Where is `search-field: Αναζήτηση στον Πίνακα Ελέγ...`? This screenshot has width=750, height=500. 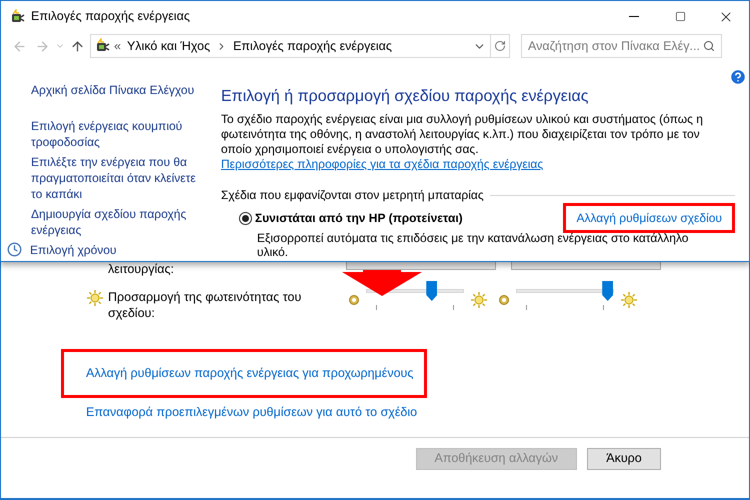
search-field: Αναζήτηση στον Πίνακα Ελέγ... is located at coordinates (621, 46).